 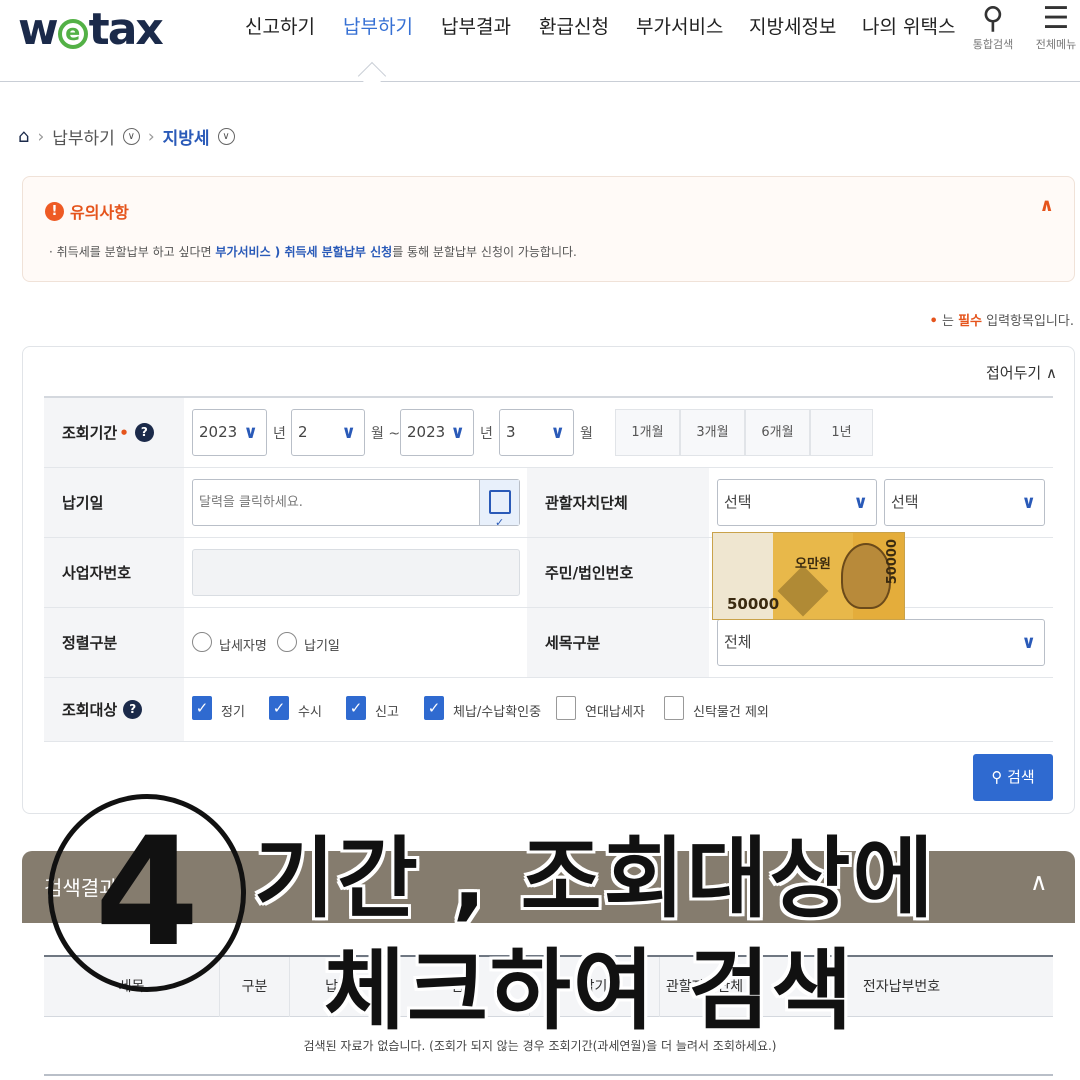 I want to click on hamburger-icon: ☰, so click(x=1056, y=18).